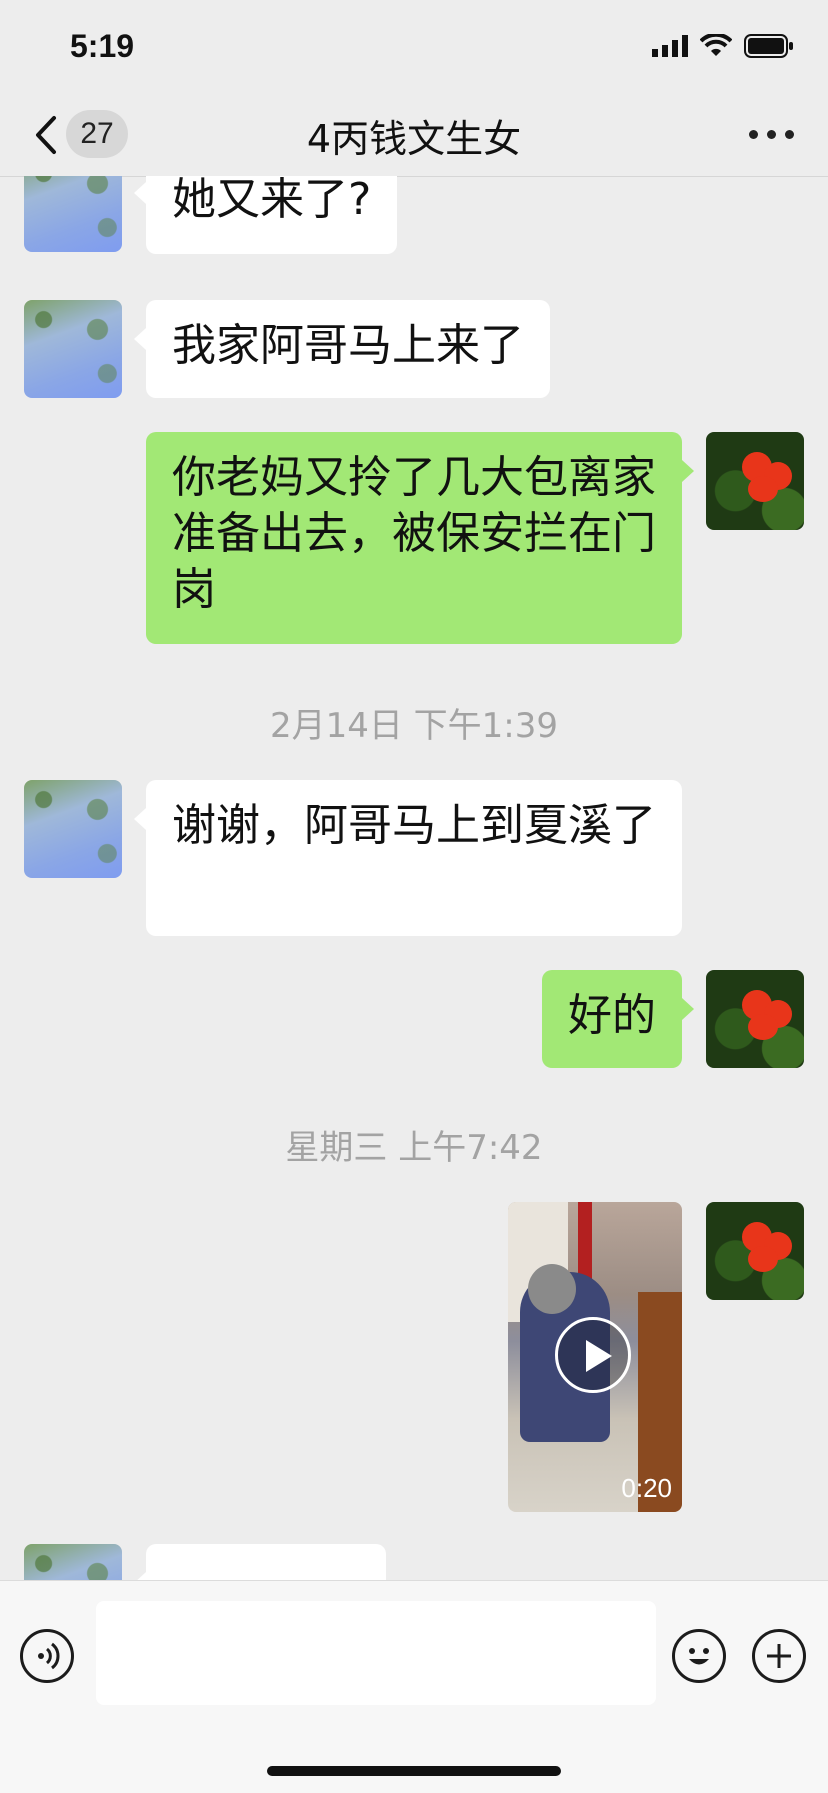 The height and width of the screenshot is (1793, 828). What do you see at coordinates (699, 1656) in the screenshot?
I see `emoji-icon` at bounding box center [699, 1656].